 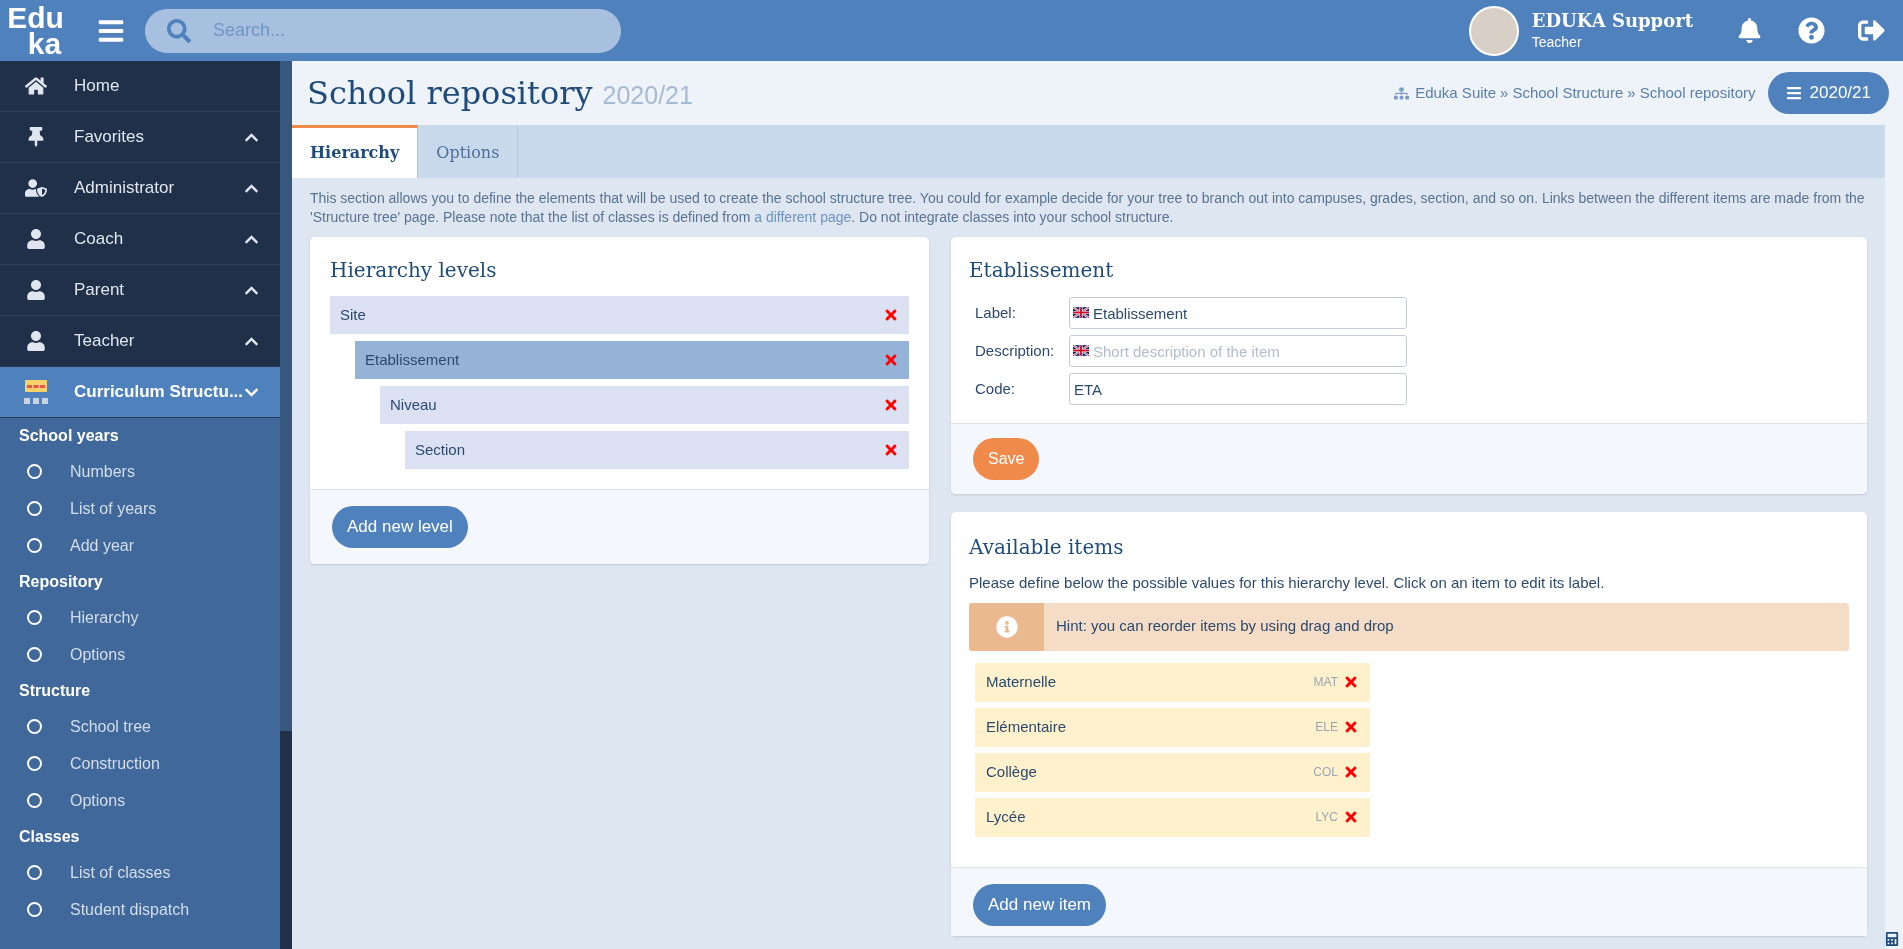 I want to click on sidebar-section-heading: Structure, so click(x=55, y=690).